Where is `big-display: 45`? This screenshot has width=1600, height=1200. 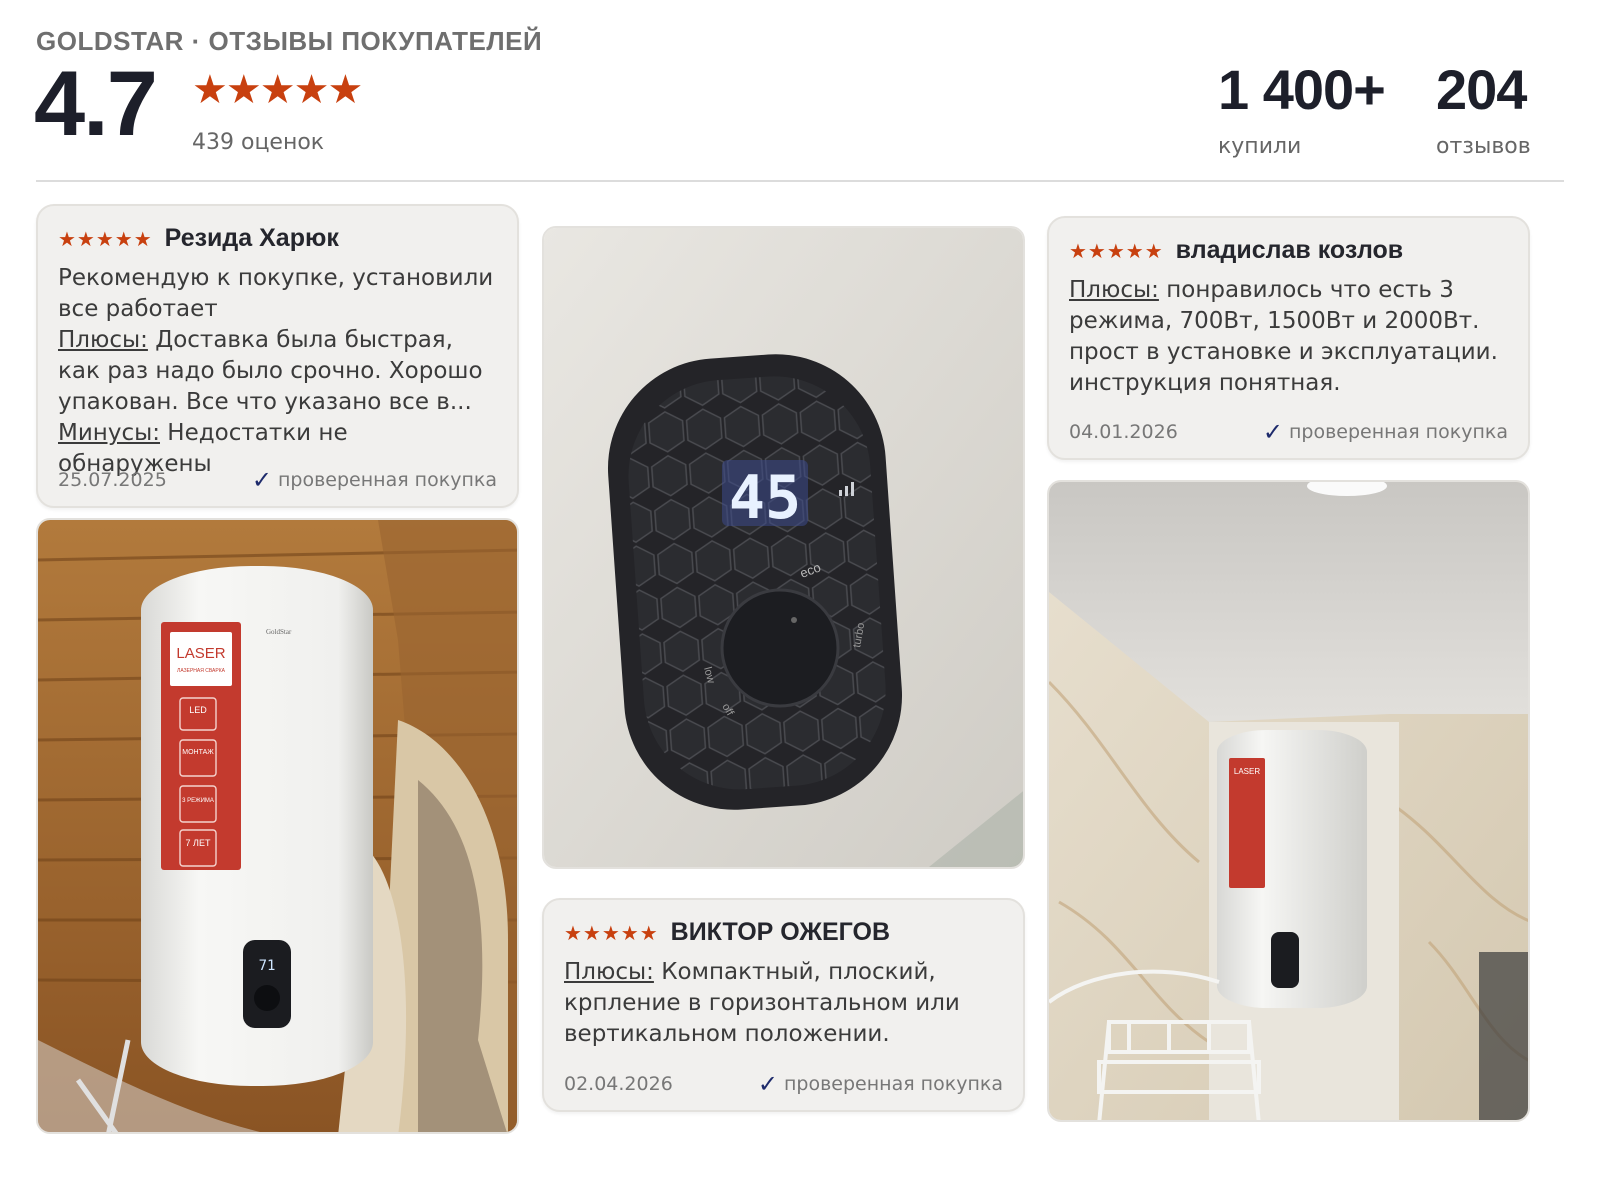
big-display: 45 is located at coordinates (765, 498).